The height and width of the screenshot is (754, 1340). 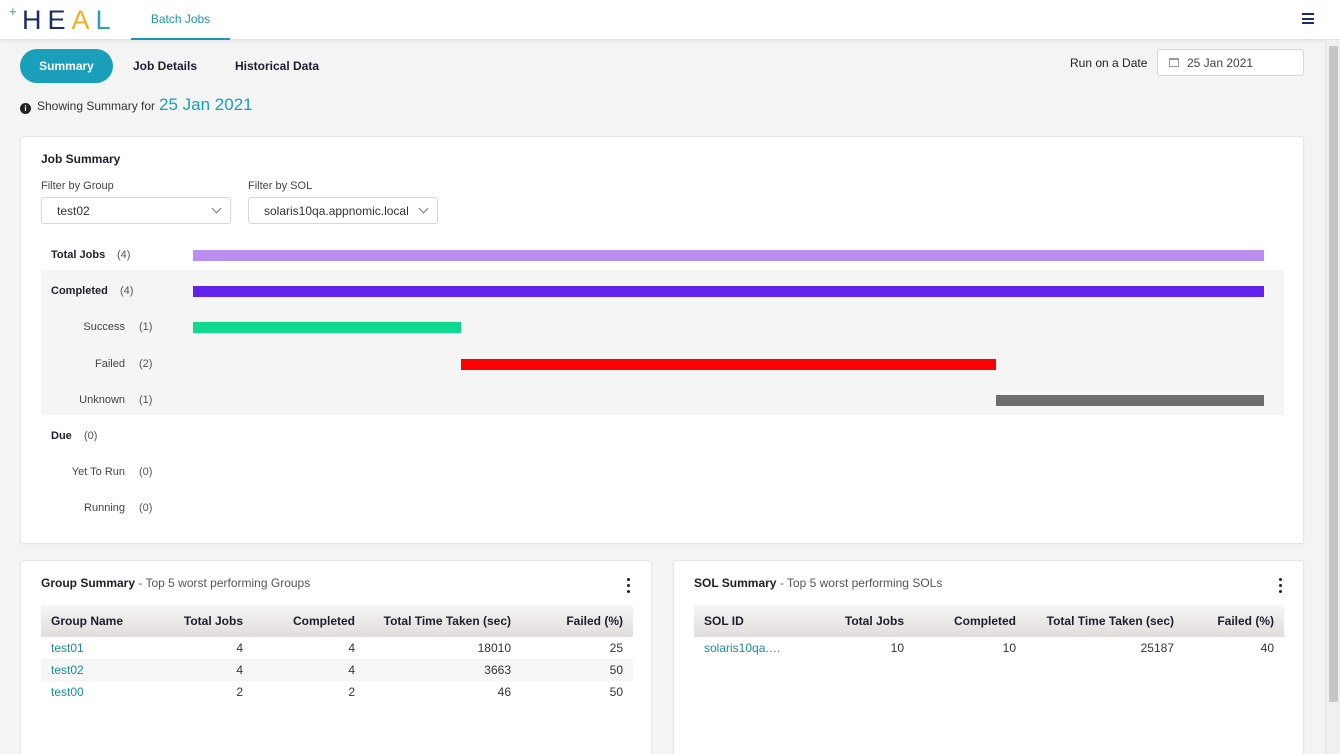 What do you see at coordinates (1308, 18) in the screenshot?
I see `hamburger-menu-icon` at bounding box center [1308, 18].